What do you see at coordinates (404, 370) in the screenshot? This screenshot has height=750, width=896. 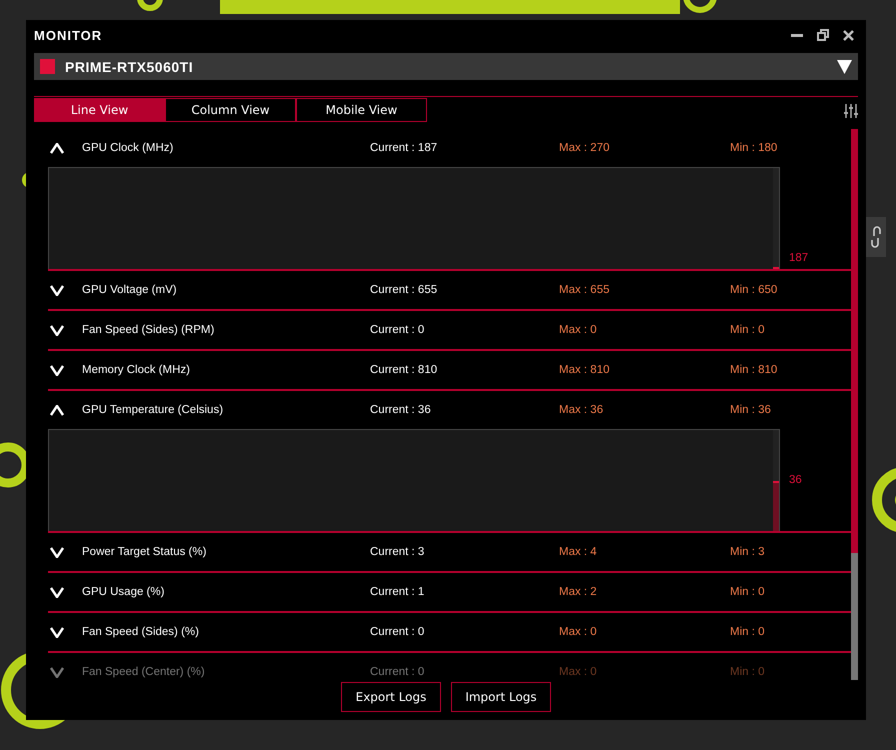 I see `current-value: Current : 810` at bounding box center [404, 370].